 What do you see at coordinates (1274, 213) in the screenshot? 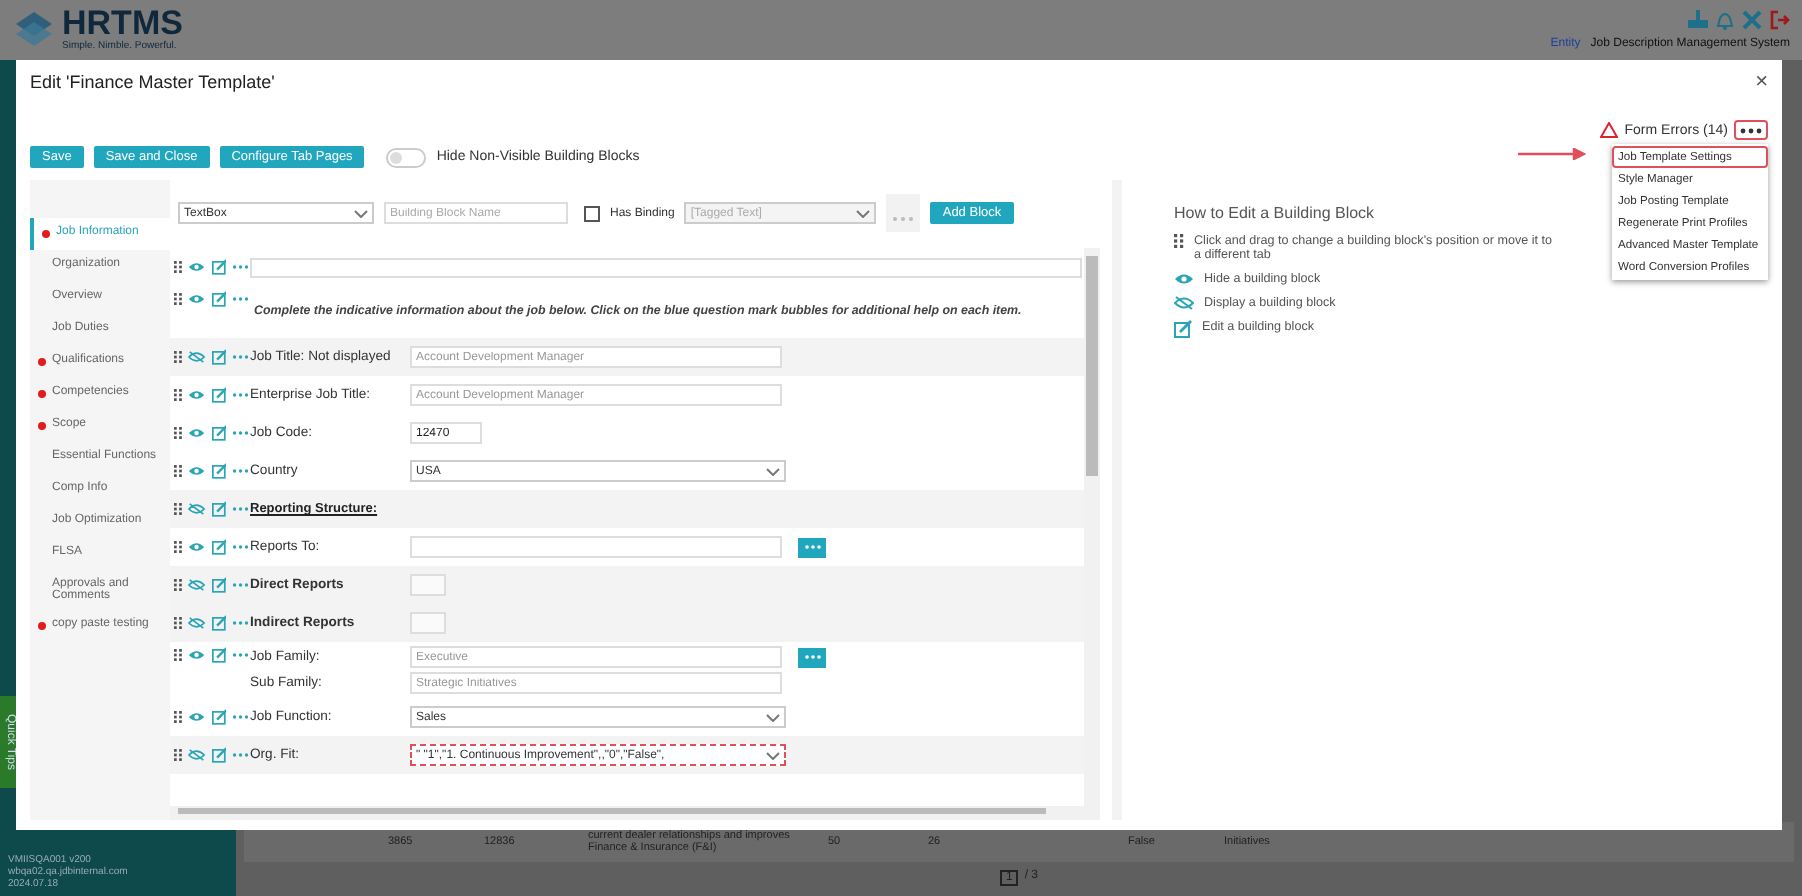
I see `help-title: How to Edit a Building Block` at bounding box center [1274, 213].